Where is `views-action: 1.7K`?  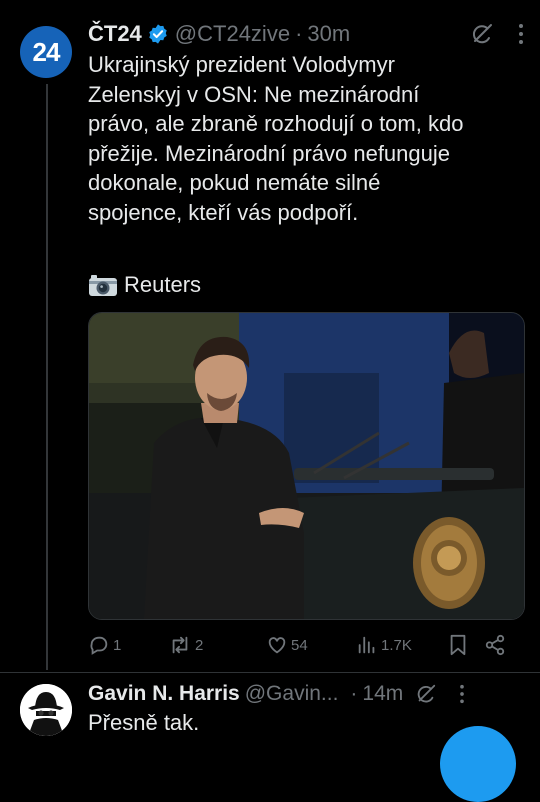 views-action: 1.7K is located at coordinates (402, 645).